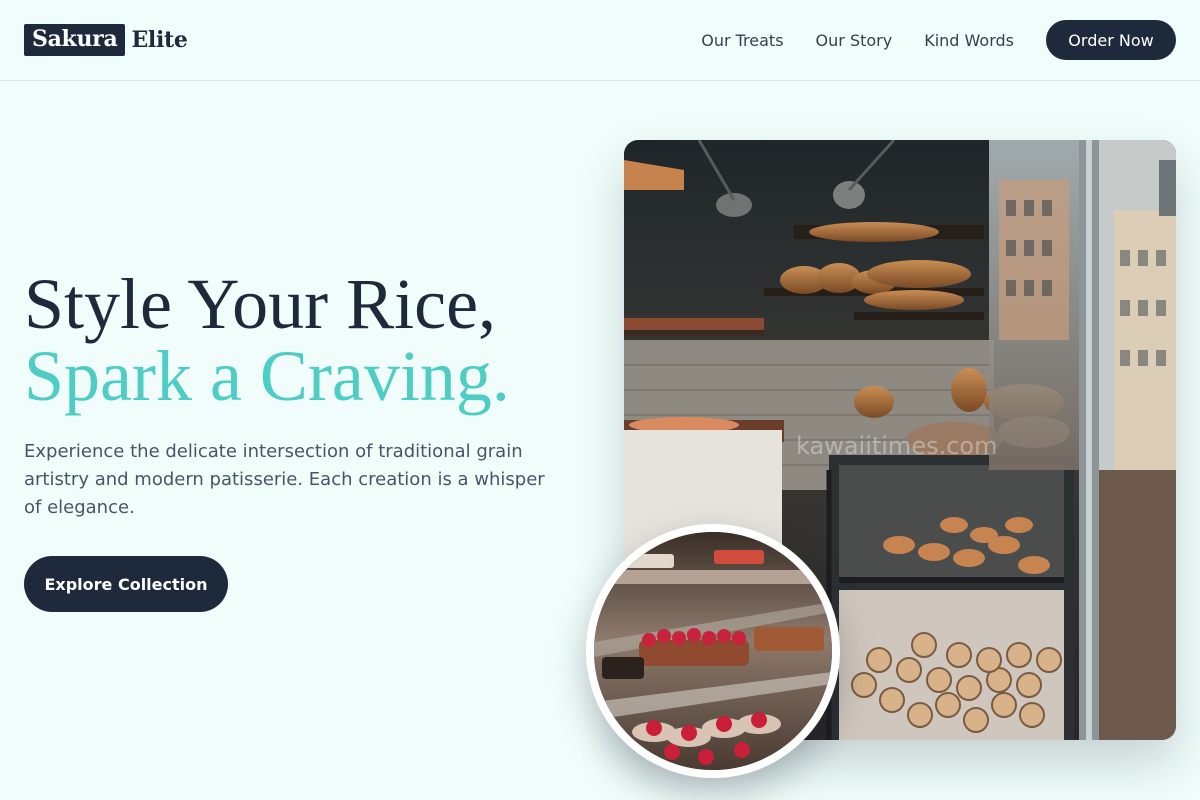 The image size is (1200, 800). I want to click on brand-logo-highlight: Sakura, so click(75, 40).